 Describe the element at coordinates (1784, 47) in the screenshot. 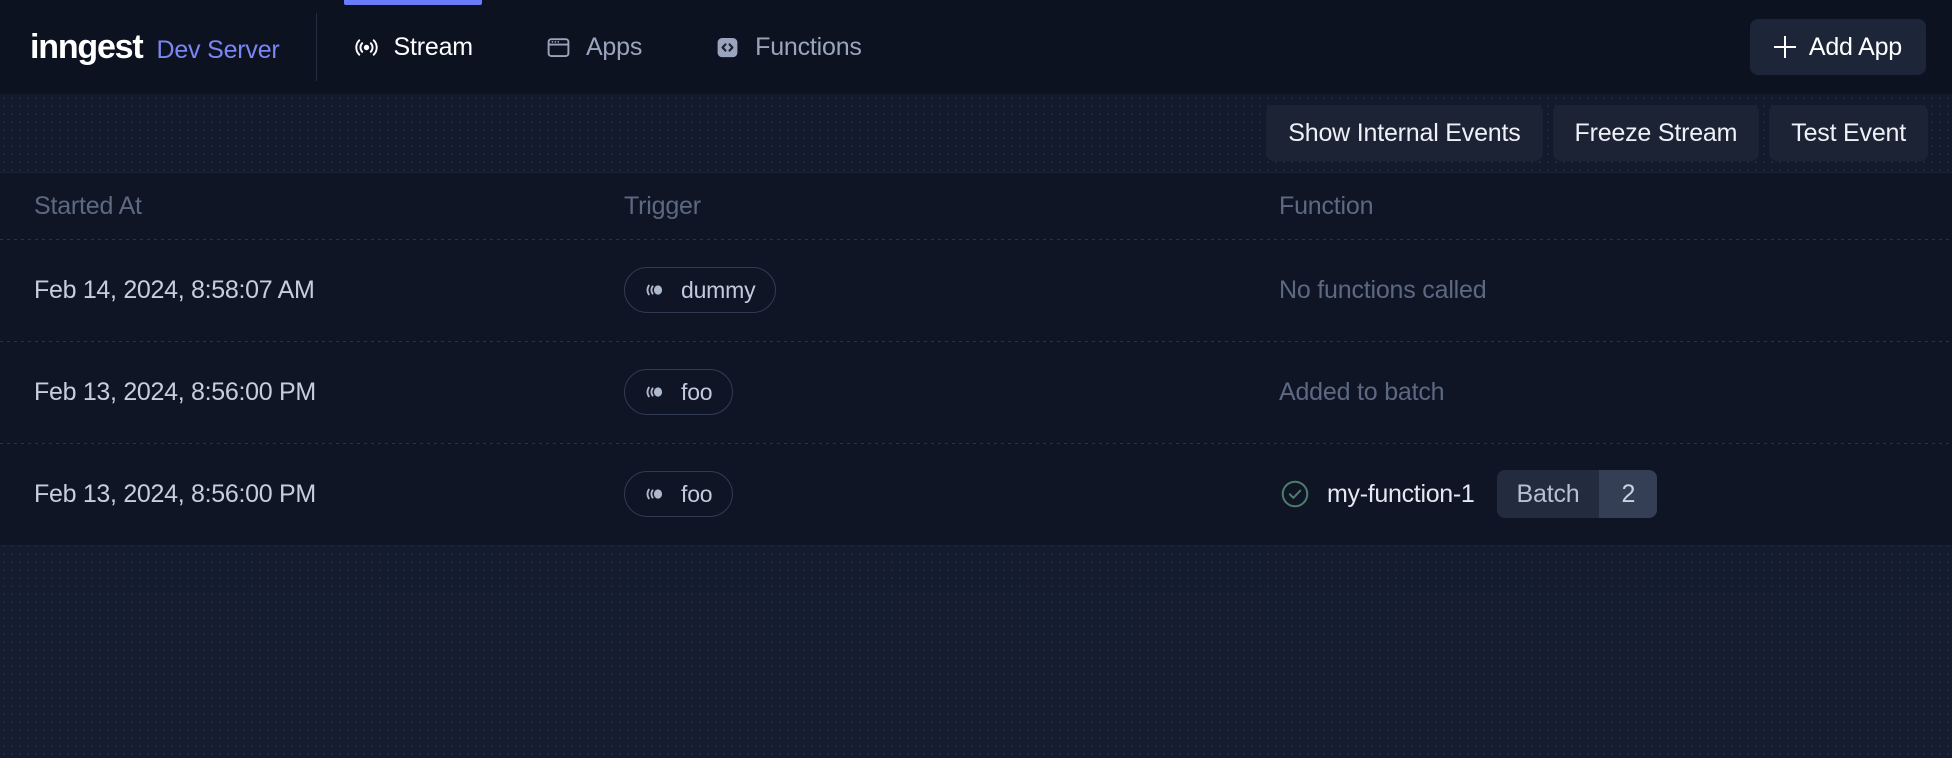

I see `plus-icon` at that location.